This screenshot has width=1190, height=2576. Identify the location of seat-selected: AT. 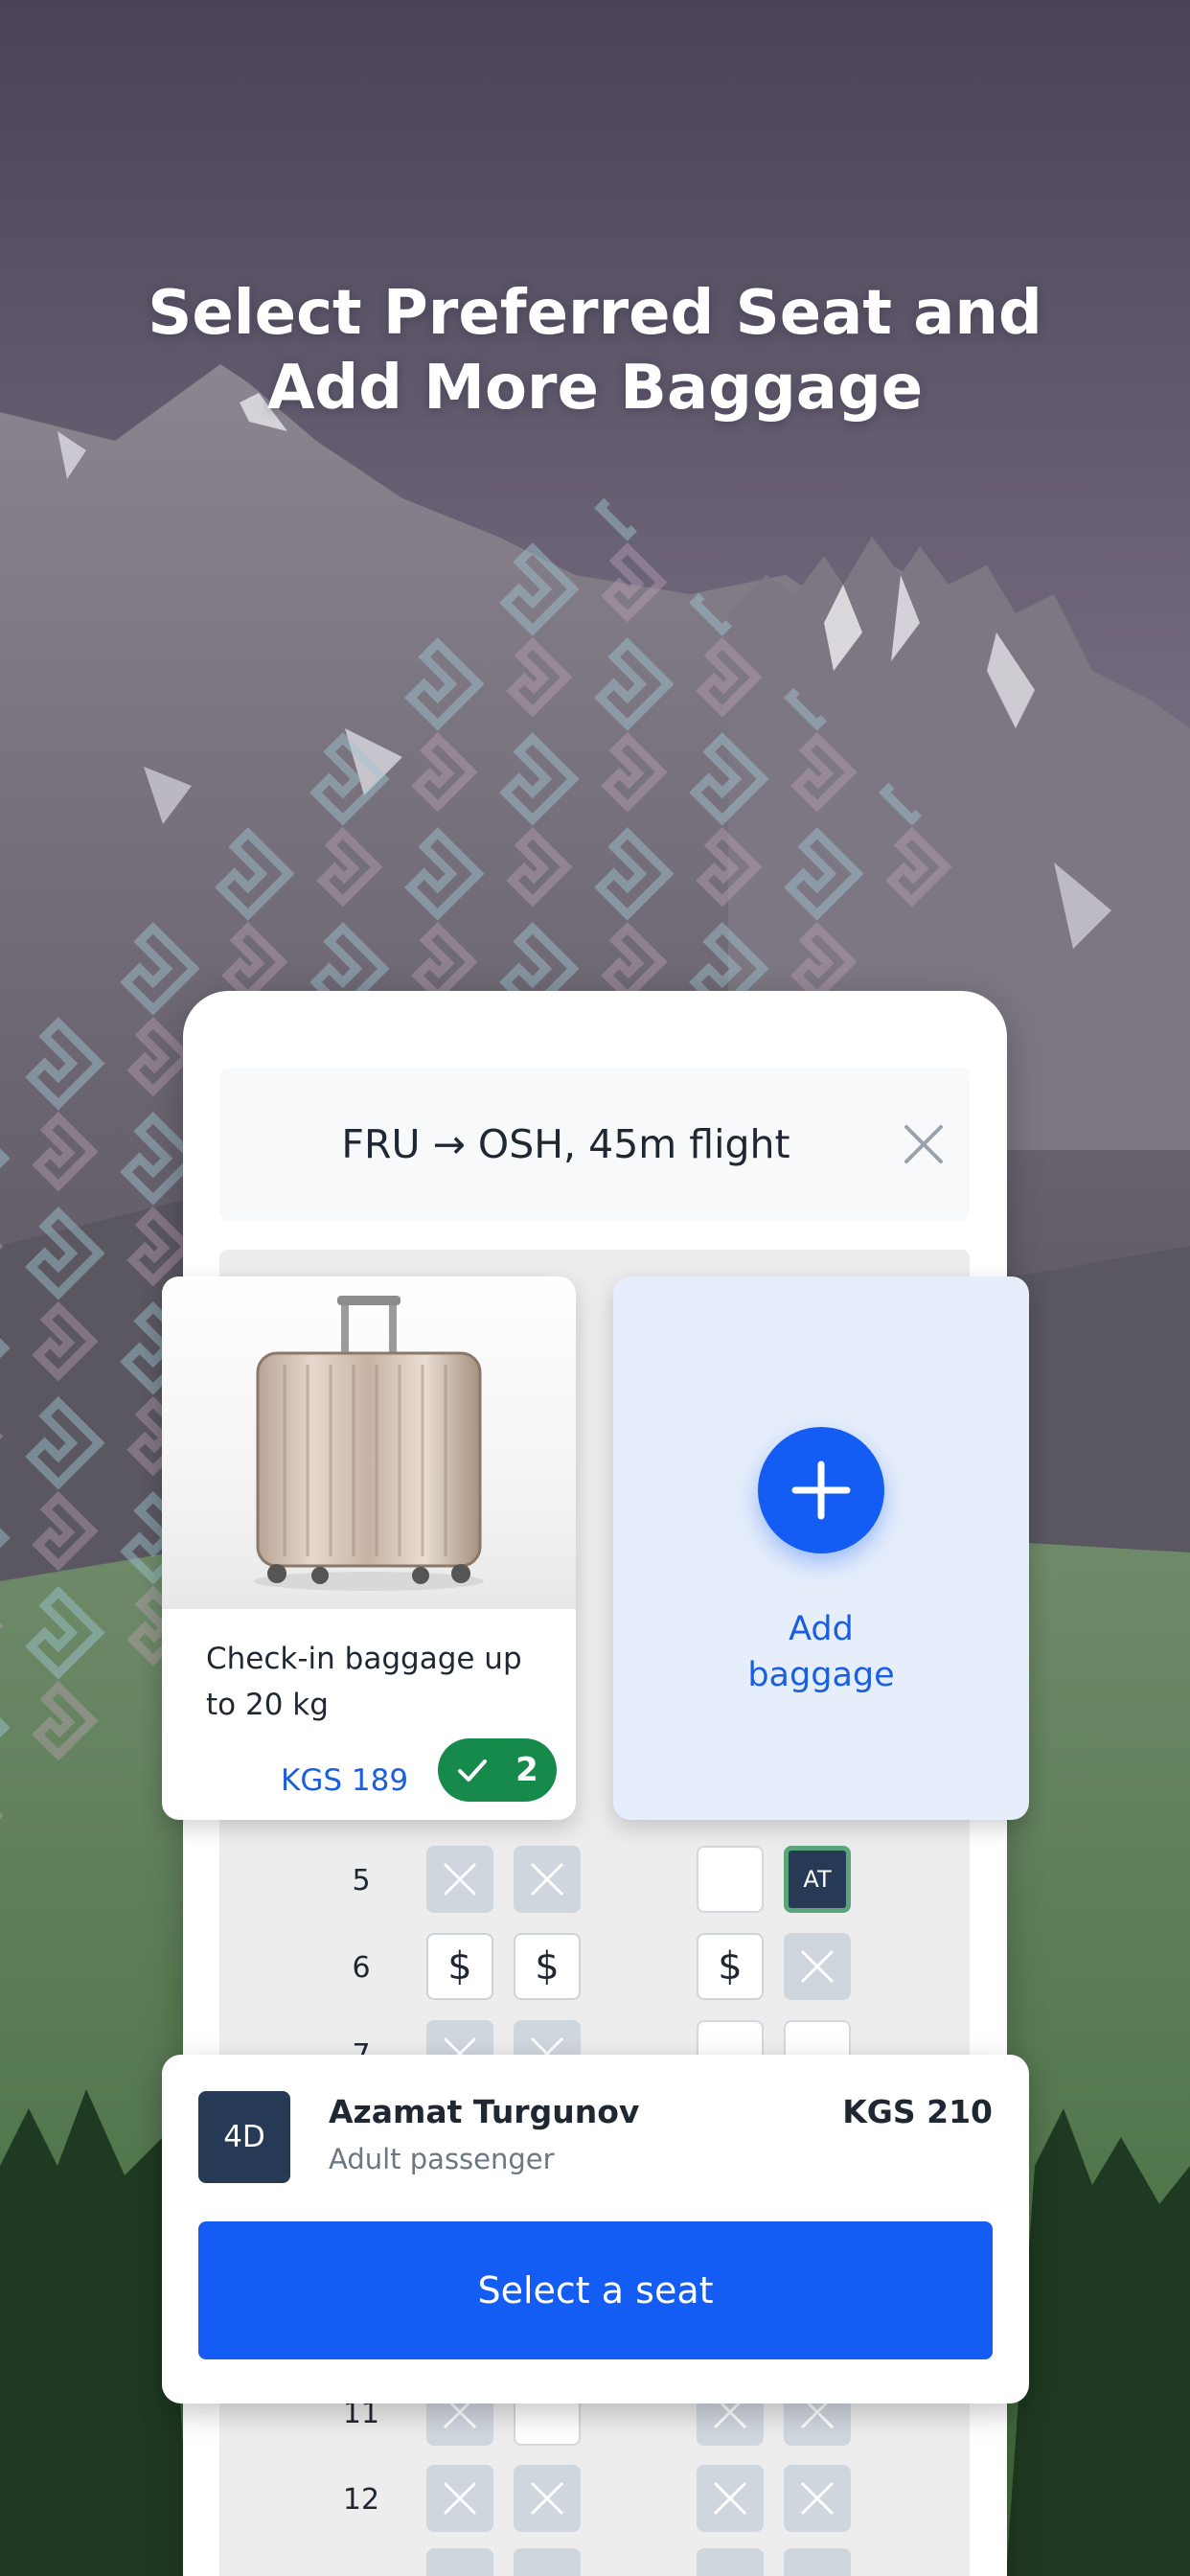
(818, 1879).